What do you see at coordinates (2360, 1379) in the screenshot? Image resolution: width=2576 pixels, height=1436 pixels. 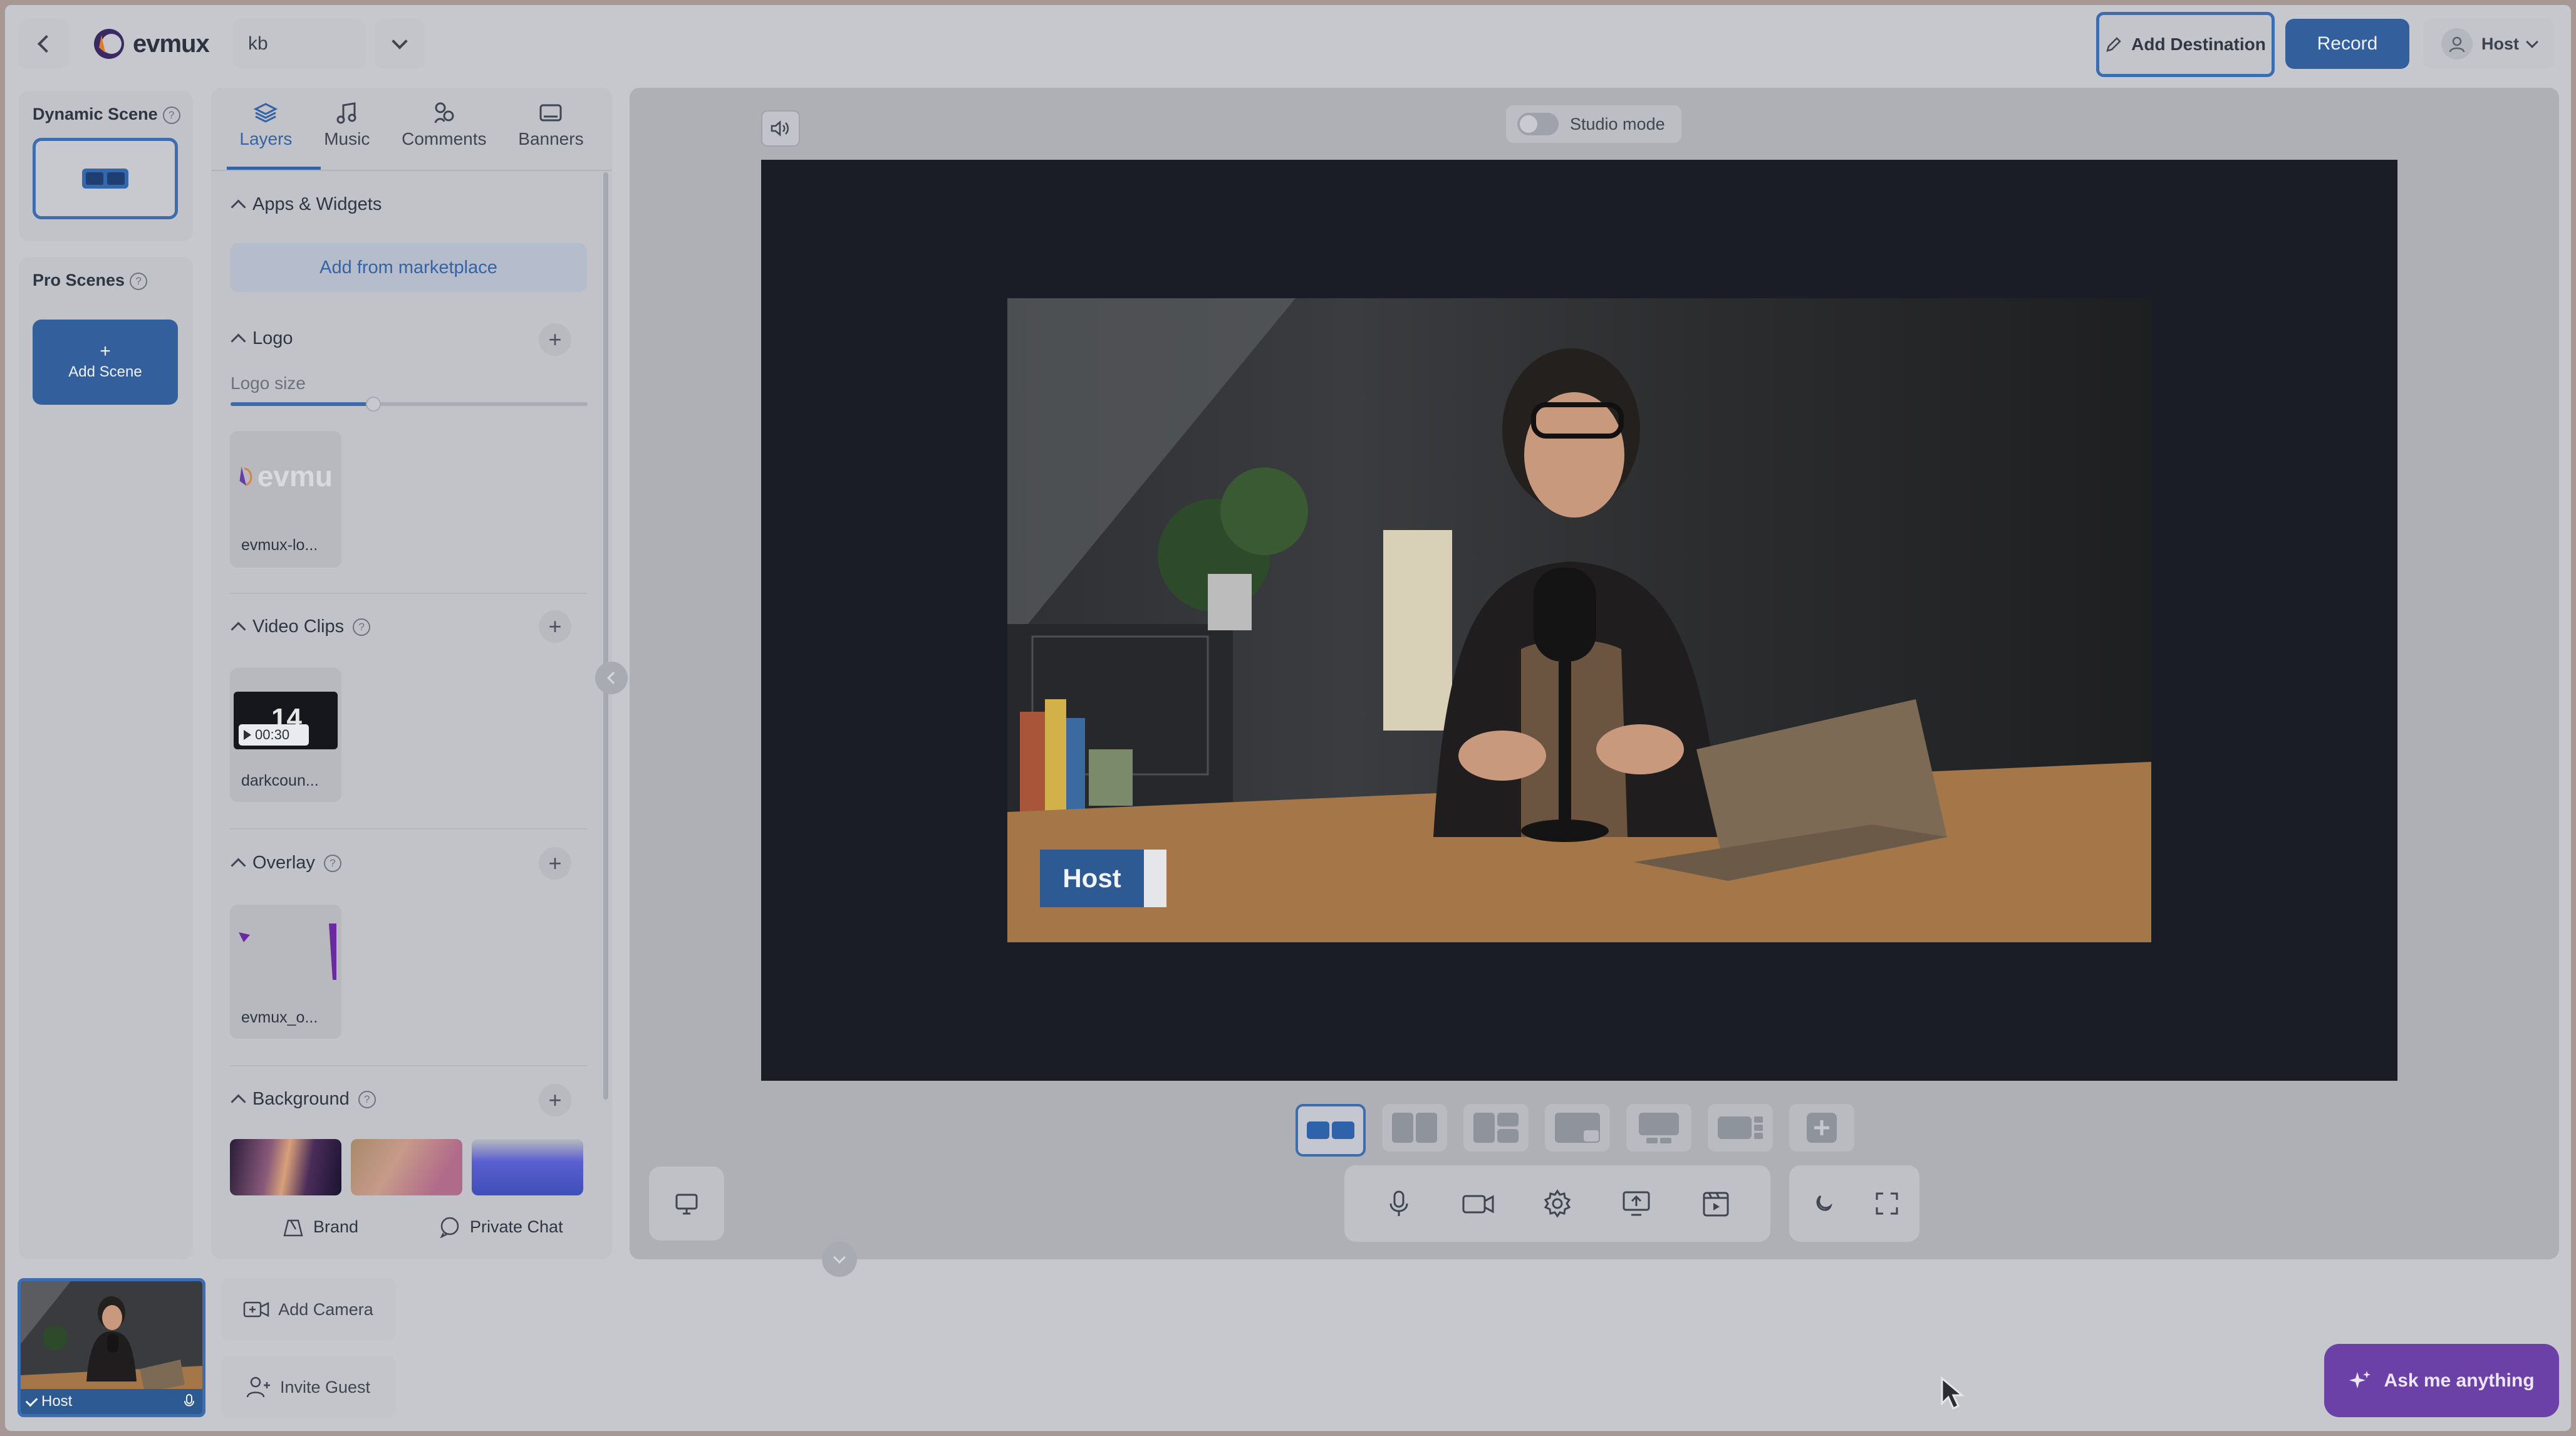 I see `sparkle-icon` at bounding box center [2360, 1379].